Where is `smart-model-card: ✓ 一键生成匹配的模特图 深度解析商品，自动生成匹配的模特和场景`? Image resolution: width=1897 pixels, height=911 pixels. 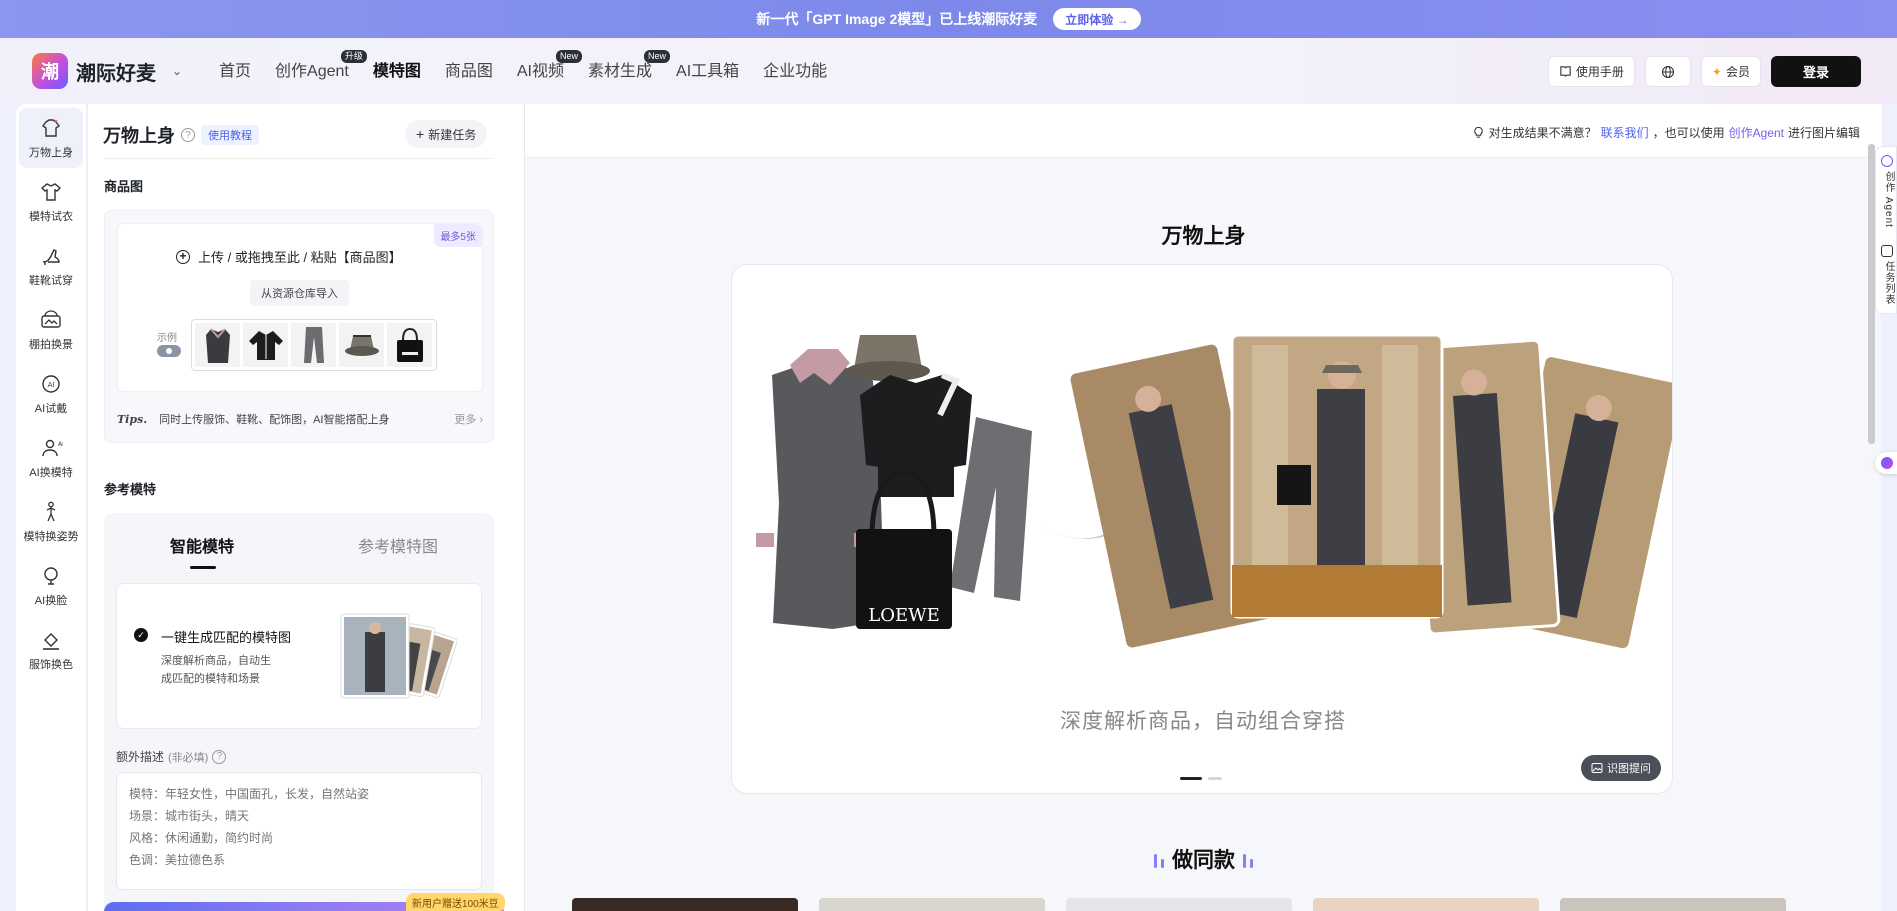
smart-model-card: ✓ 一键生成匹配的模特图 深度解析商品，自动生成匹配的模特和场景 is located at coordinates (299, 656).